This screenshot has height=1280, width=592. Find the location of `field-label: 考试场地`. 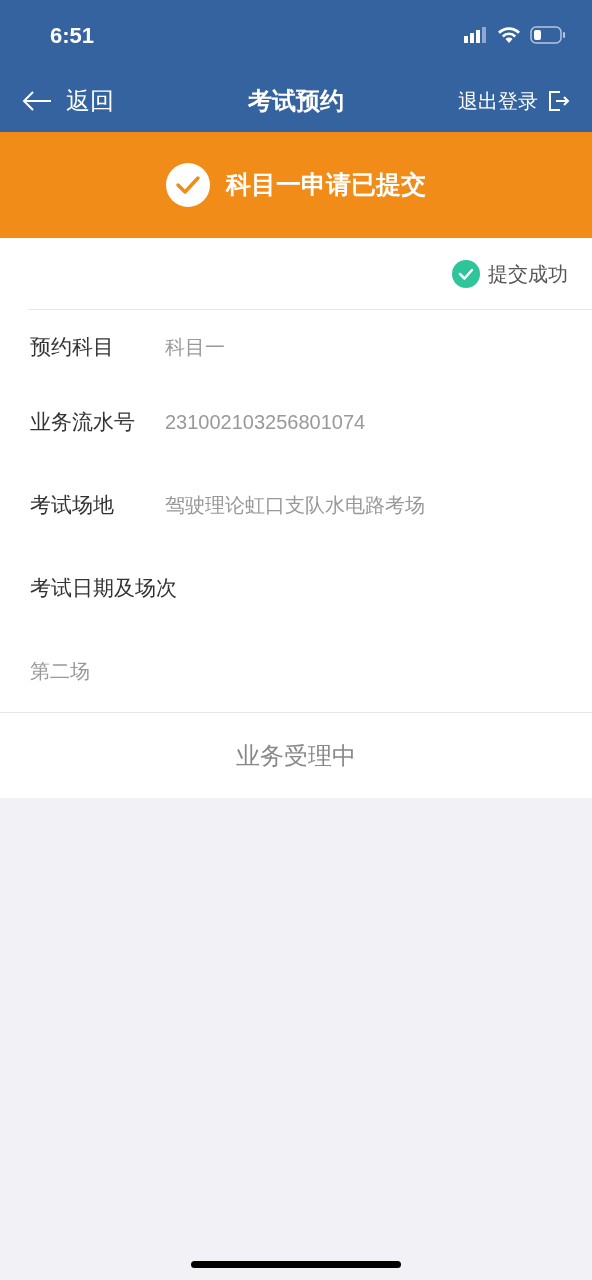

field-label: 考试场地 is located at coordinates (72, 504).